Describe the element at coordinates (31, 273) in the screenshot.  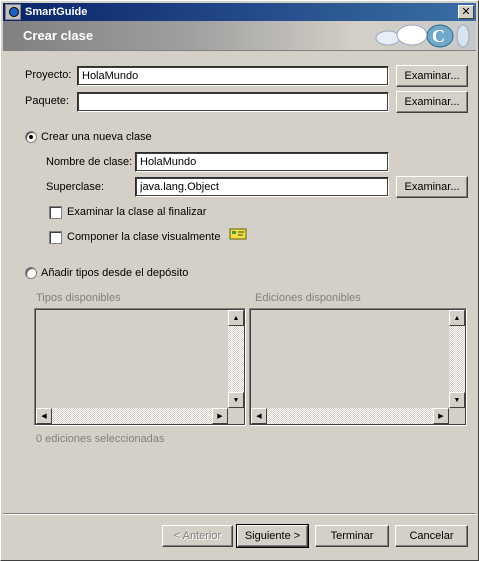
I see `add-types-radio` at that location.